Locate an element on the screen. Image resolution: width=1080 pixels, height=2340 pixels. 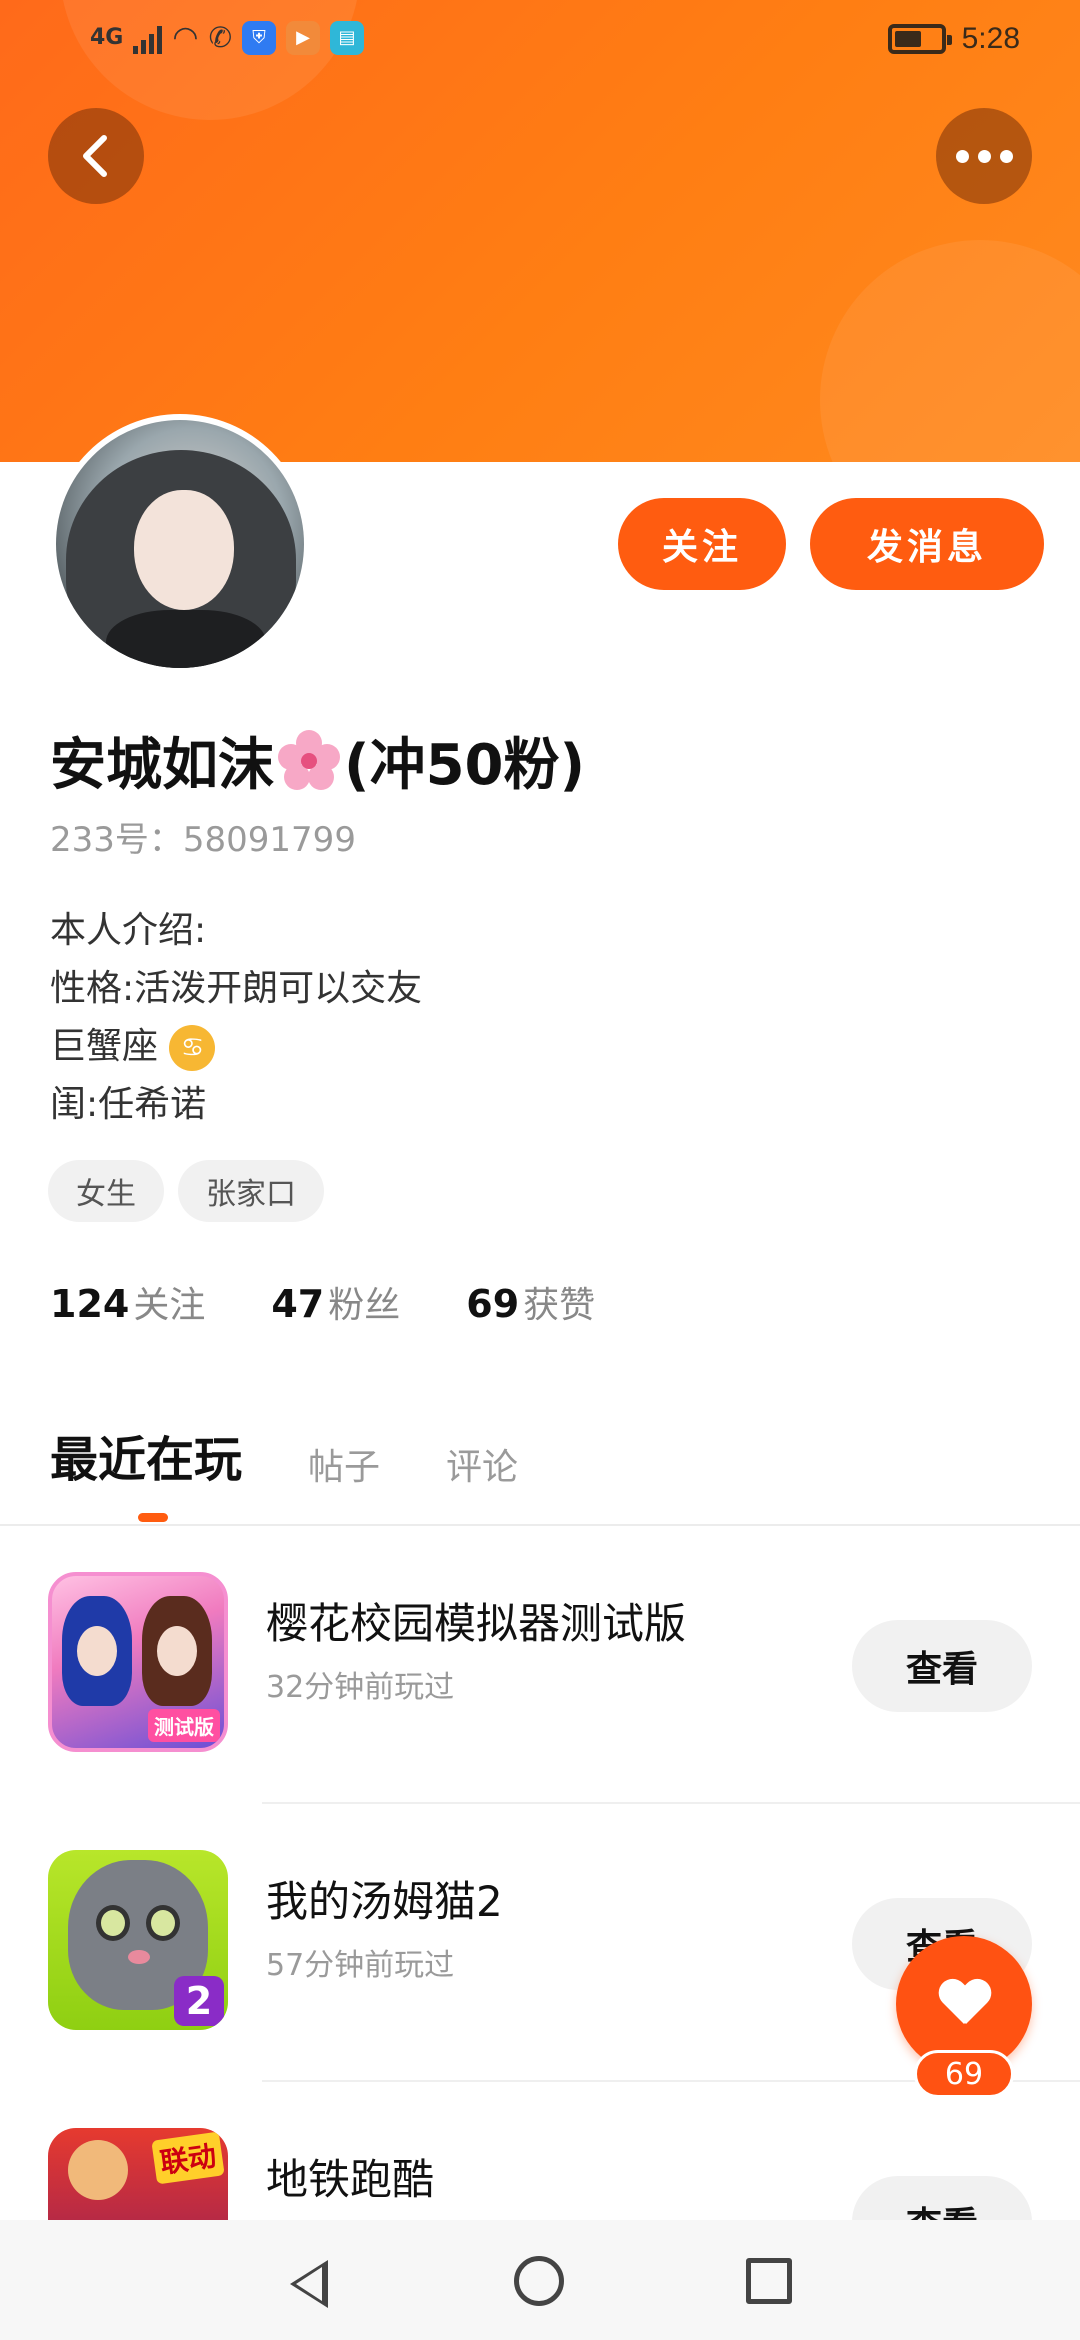
profile-tags: 女生 张家口 is located at coordinates (186, 1191).